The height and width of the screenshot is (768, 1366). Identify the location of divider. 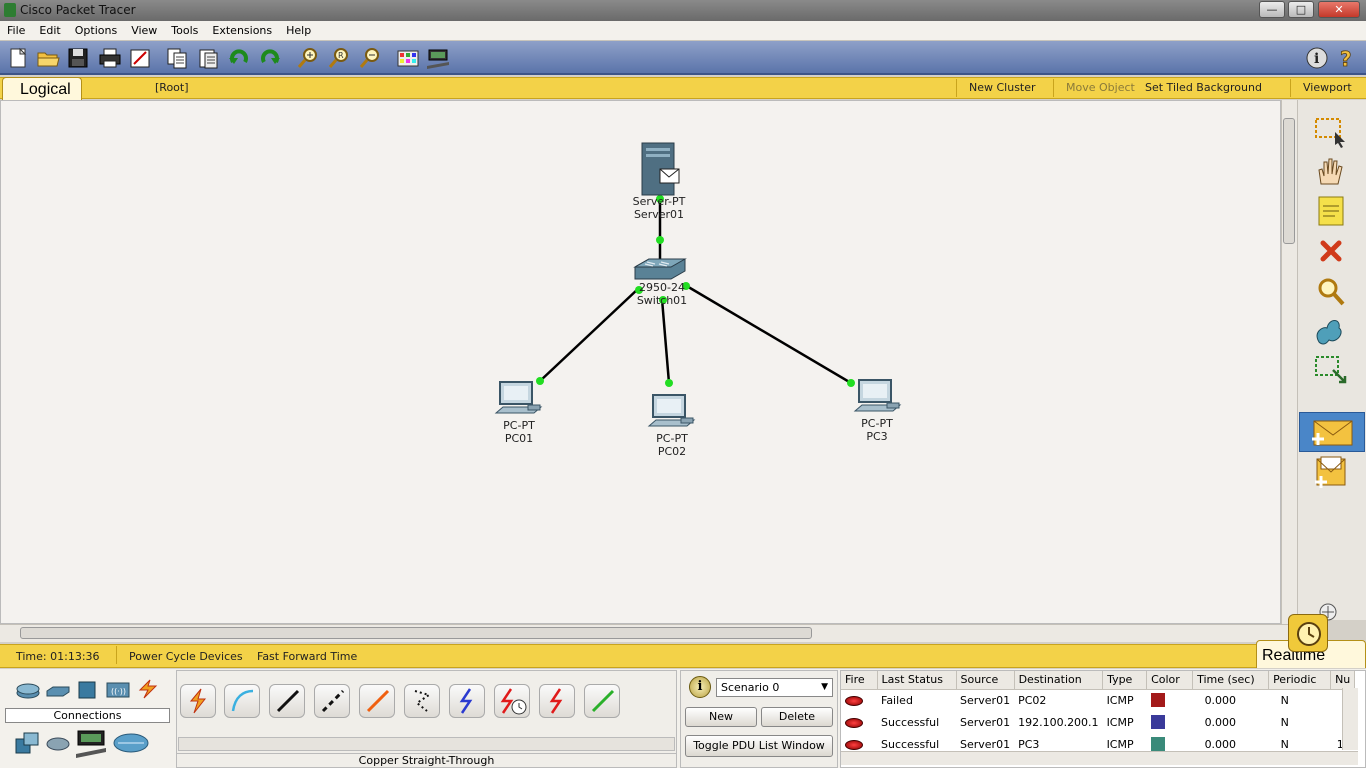
(1053, 88).